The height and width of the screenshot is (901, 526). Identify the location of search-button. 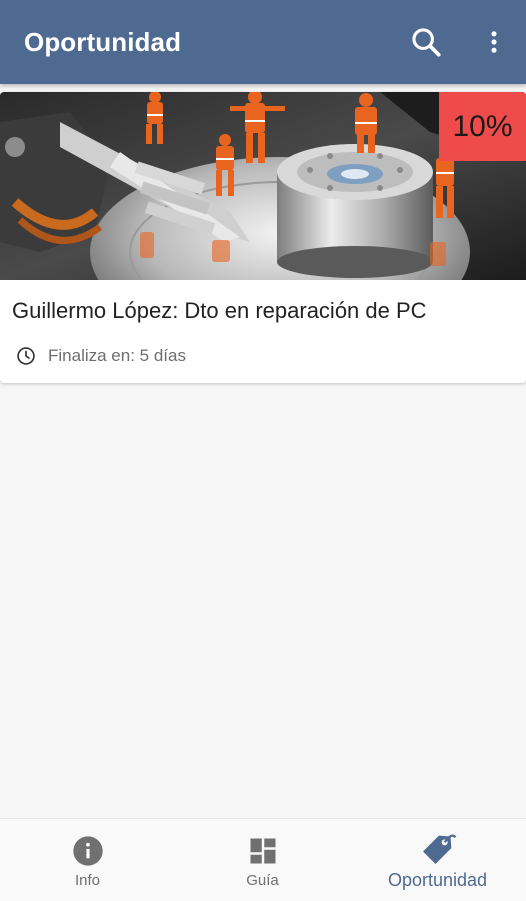
(426, 42).